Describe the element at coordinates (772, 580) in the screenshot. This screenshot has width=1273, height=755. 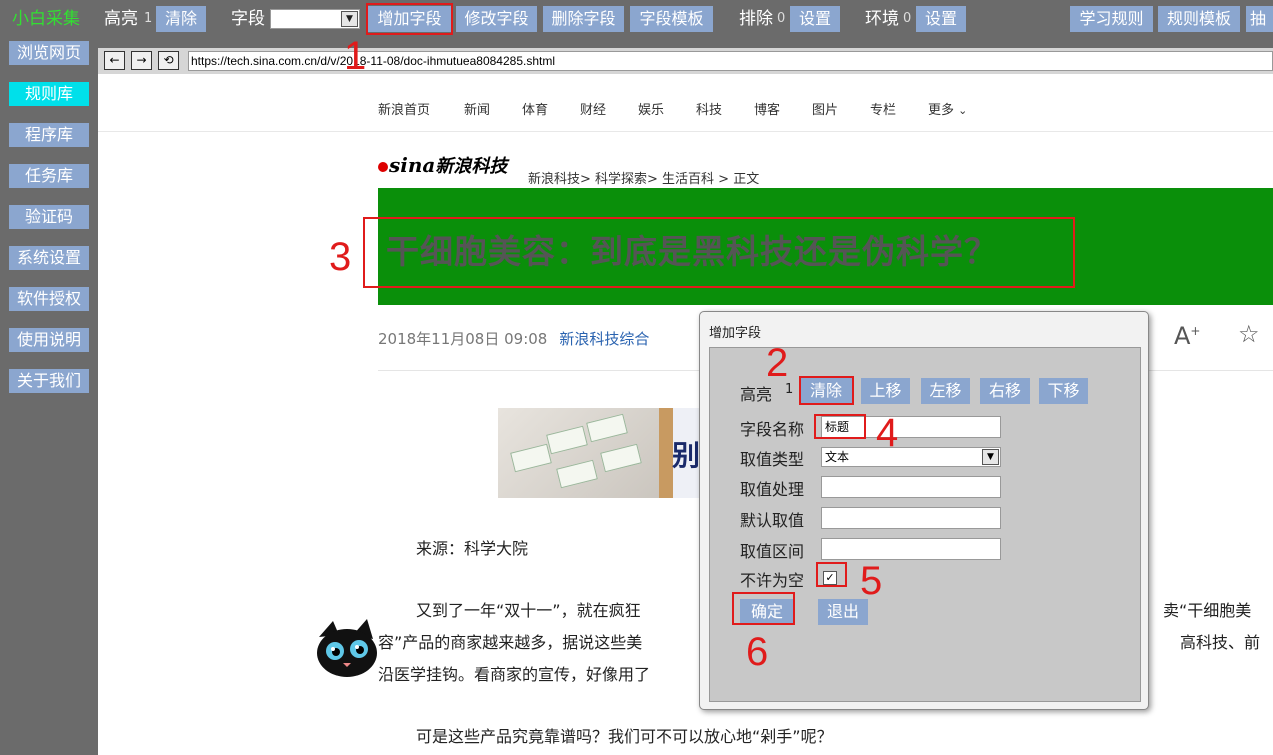
I see `not-null-label: 不许为空` at that location.